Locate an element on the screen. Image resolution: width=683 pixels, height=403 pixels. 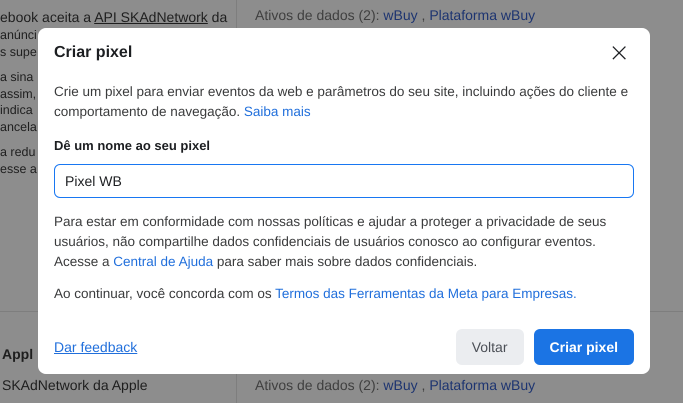
background-text: anúnci is located at coordinates (19, 35).